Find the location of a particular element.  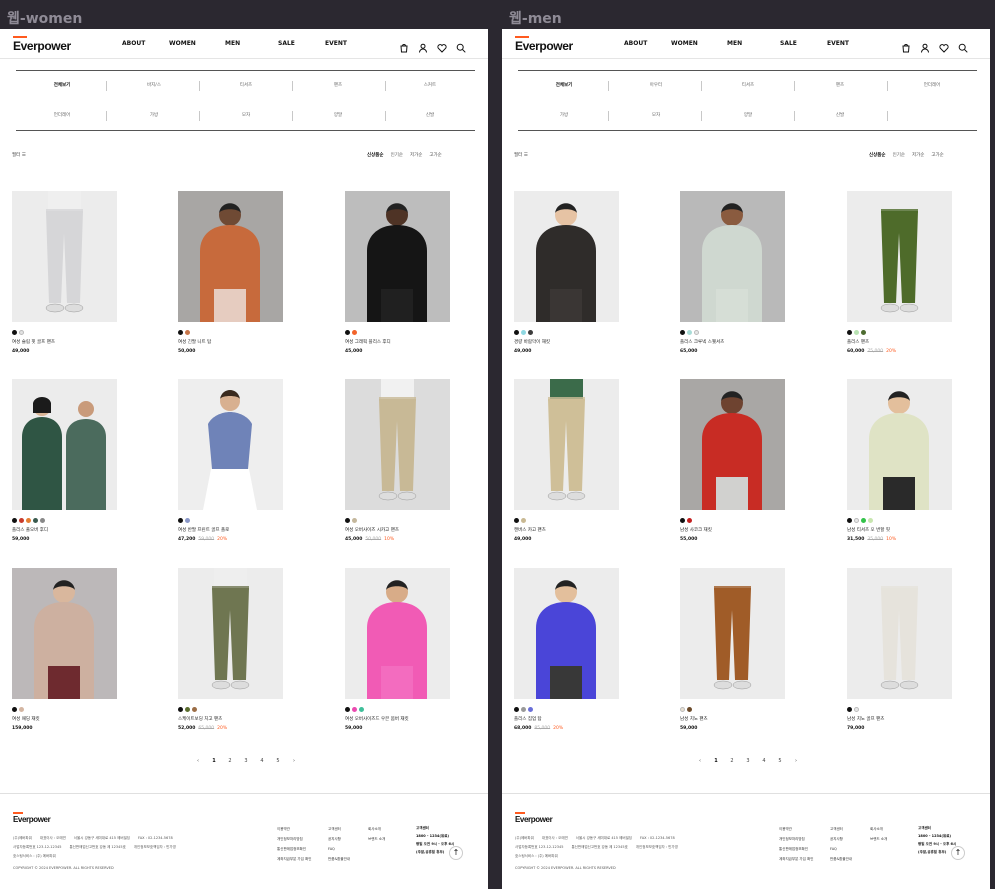

category-item: 바지/스 is located at coordinates (154, 86).